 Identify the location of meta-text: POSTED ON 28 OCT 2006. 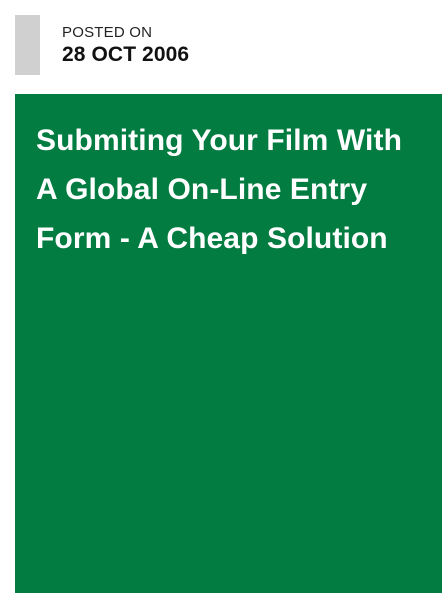
(114, 45).